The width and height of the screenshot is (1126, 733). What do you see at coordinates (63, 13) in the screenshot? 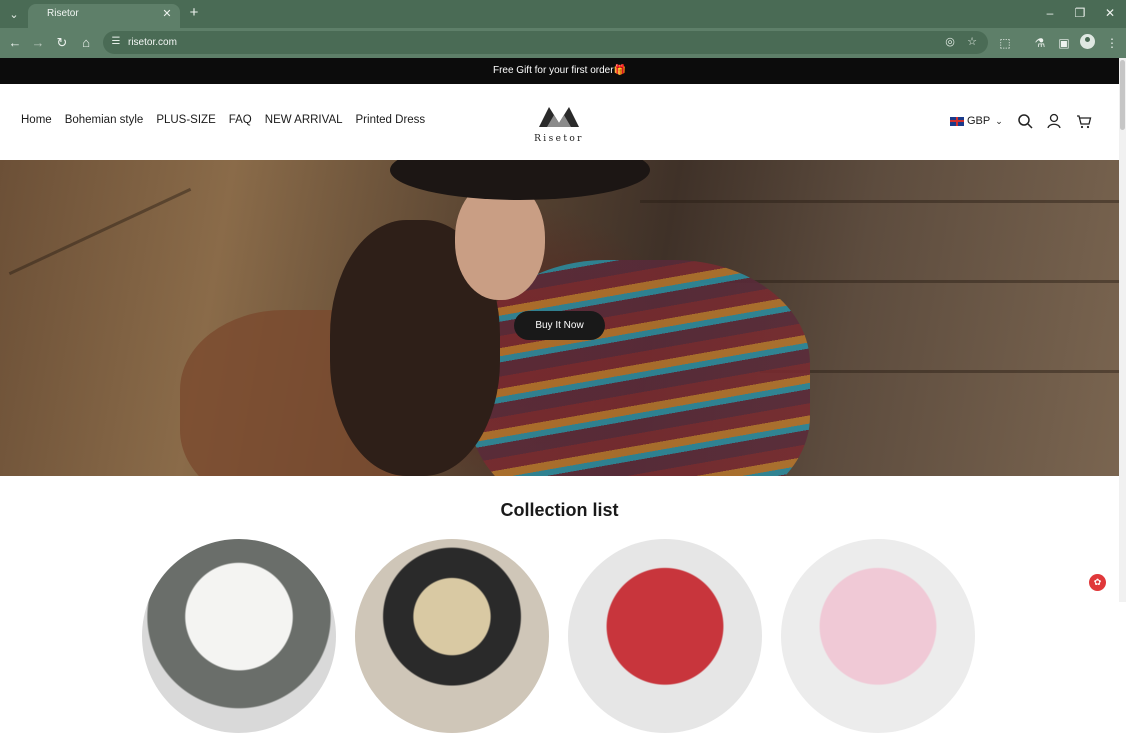
I see `tab-title: Risetor` at bounding box center [63, 13].